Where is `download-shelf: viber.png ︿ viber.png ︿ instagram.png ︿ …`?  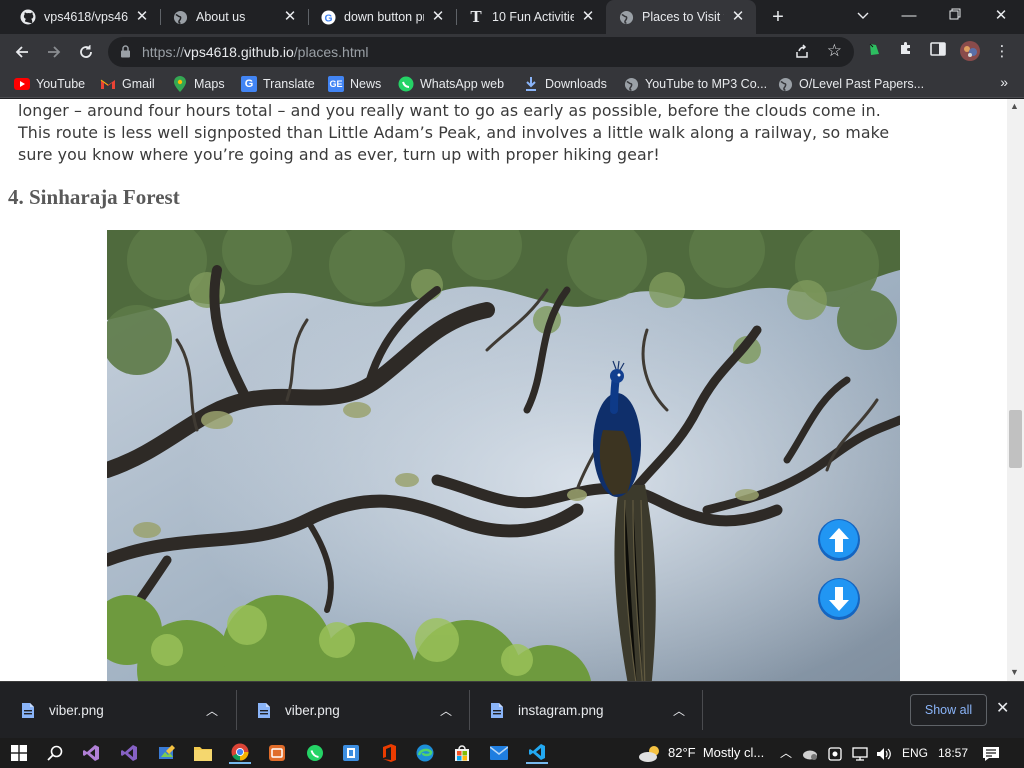 download-shelf: viber.png ︿ viber.png ︿ instagram.png ︿ … is located at coordinates (512, 709).